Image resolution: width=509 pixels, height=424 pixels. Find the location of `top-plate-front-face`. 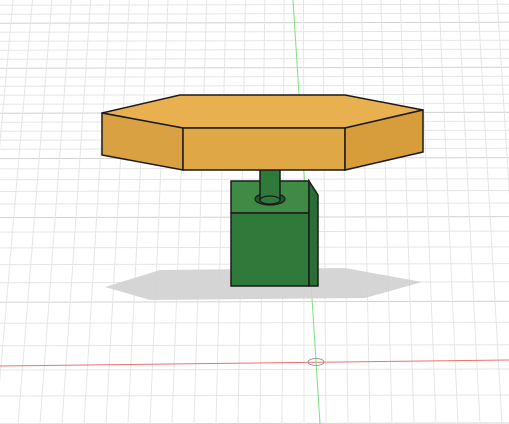

top-plate-front-face is located at coordinates (264, 149).